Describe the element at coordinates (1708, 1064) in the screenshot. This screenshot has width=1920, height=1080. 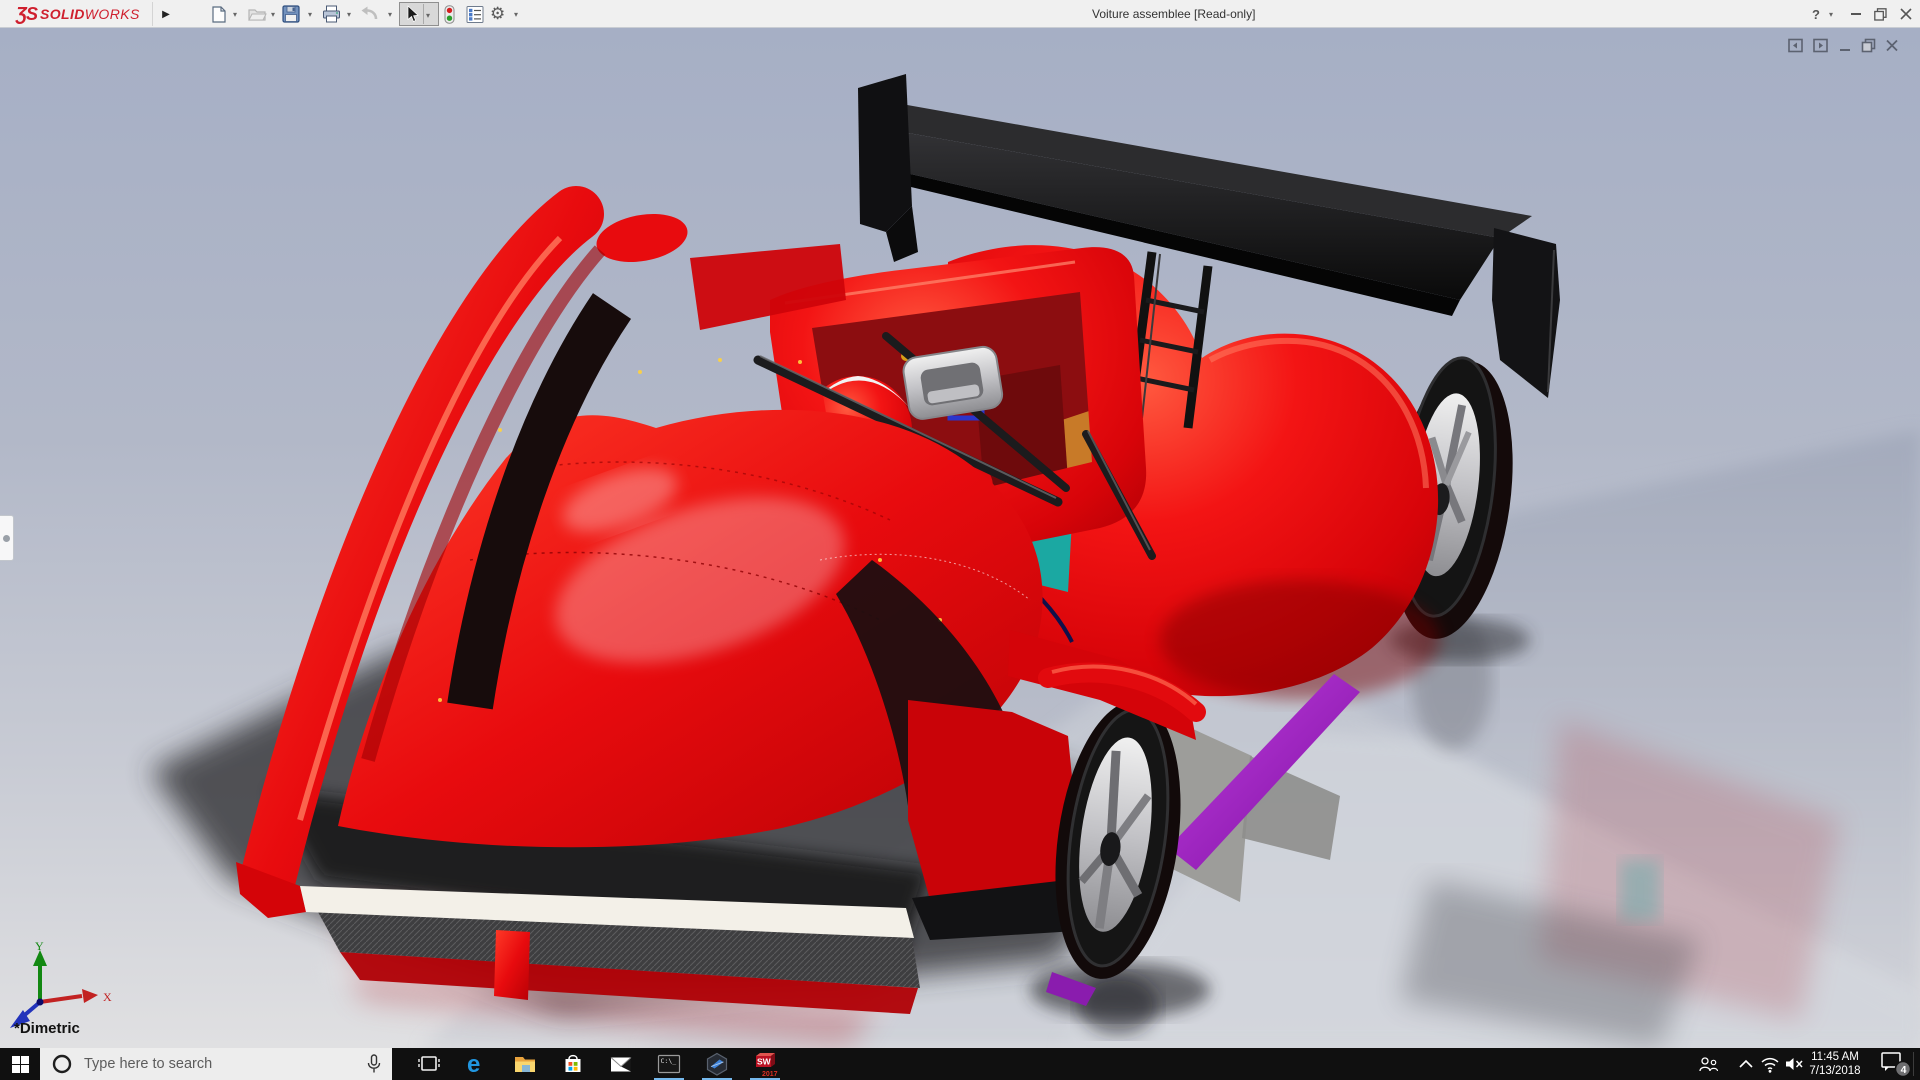
I see `people-tray-icon` at that location.